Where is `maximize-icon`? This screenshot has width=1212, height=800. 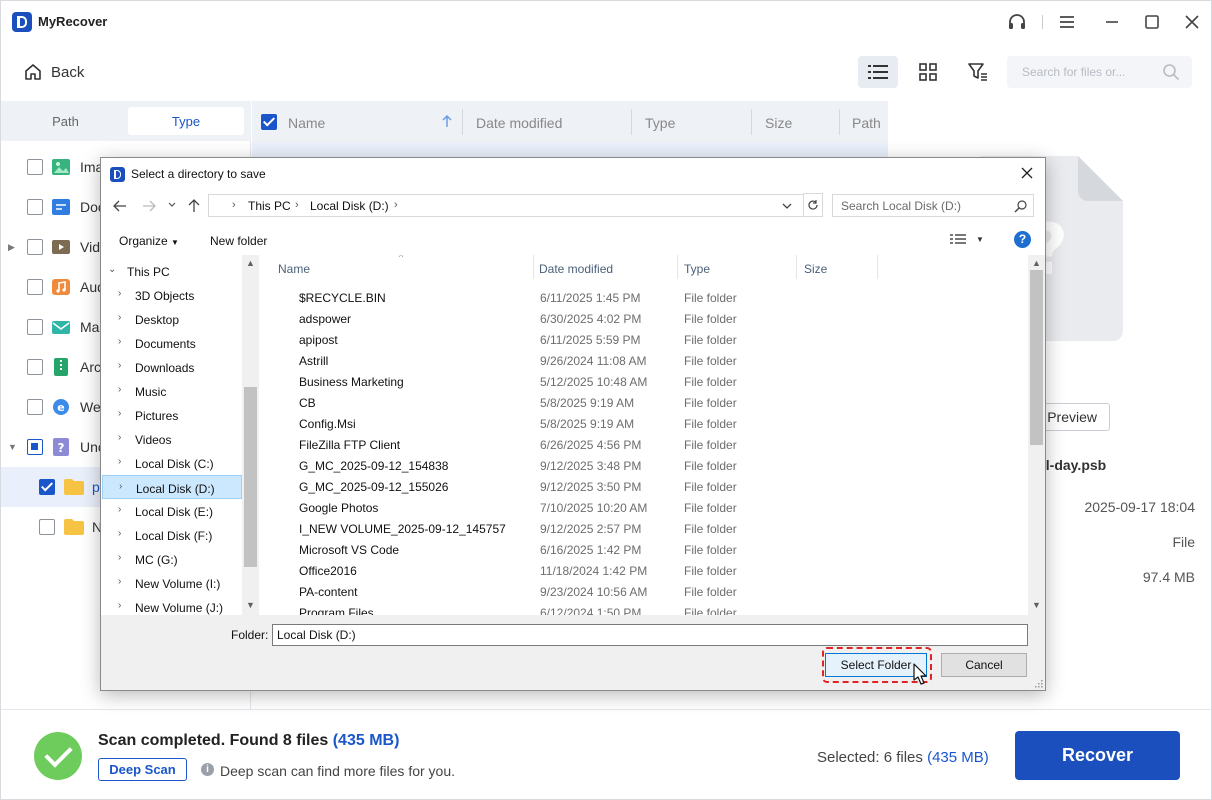
maximize-icon is located at coordinates (1152, 22).